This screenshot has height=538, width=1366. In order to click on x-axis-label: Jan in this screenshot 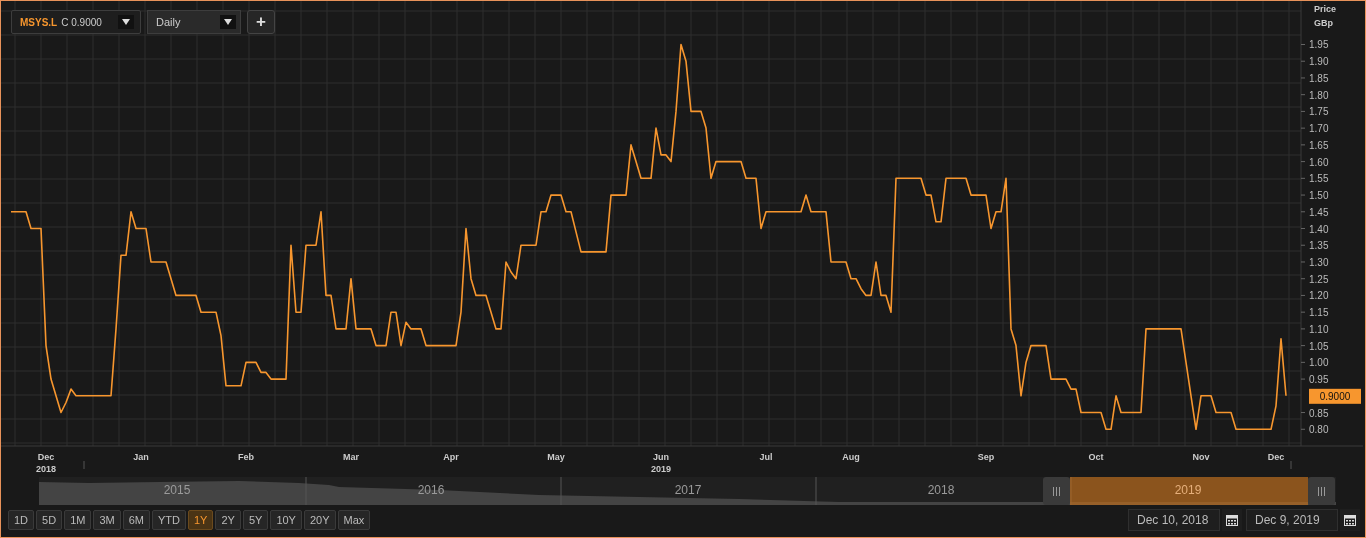, I will do `click(141, 457)`.